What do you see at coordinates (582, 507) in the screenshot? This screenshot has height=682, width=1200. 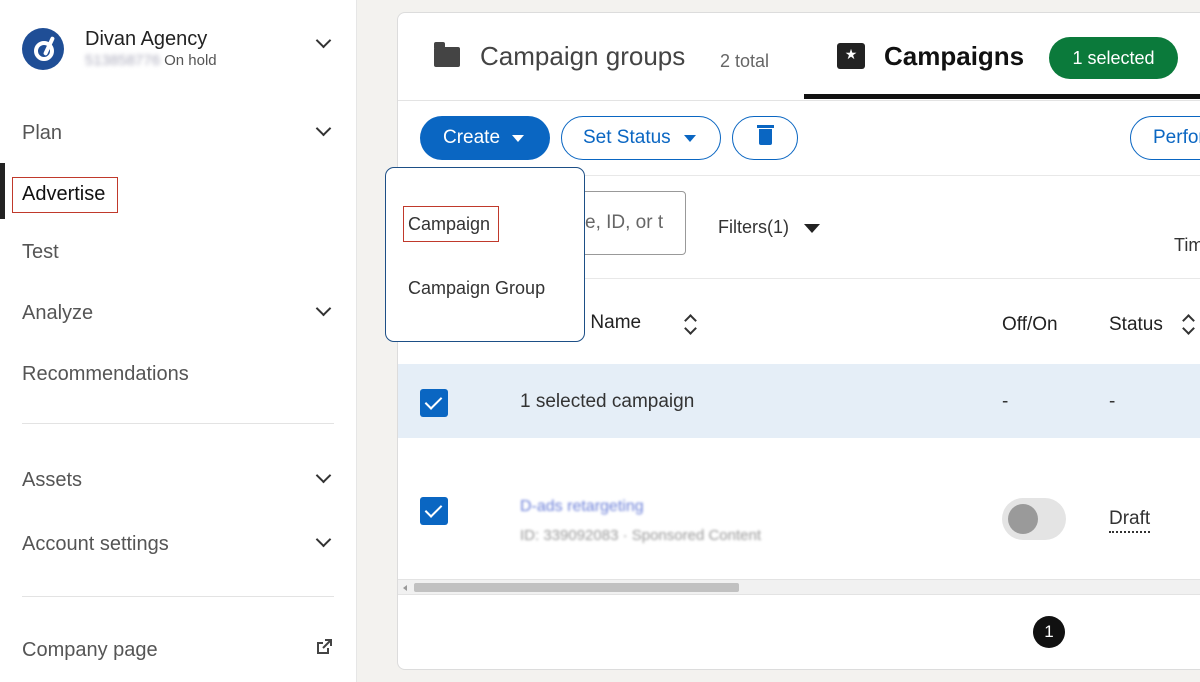 I see `campaign-name-link: D-ads retargeting` at bounding box center [582, 507].